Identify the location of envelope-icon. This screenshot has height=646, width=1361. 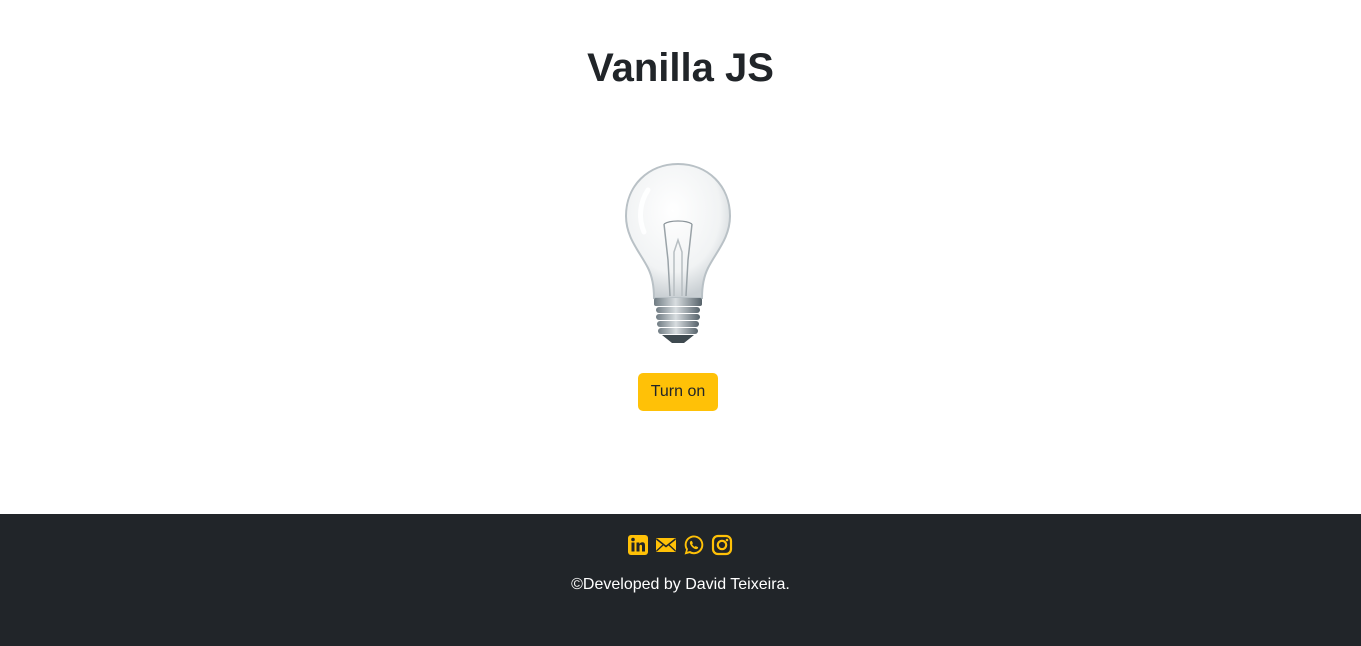
(667, 545).